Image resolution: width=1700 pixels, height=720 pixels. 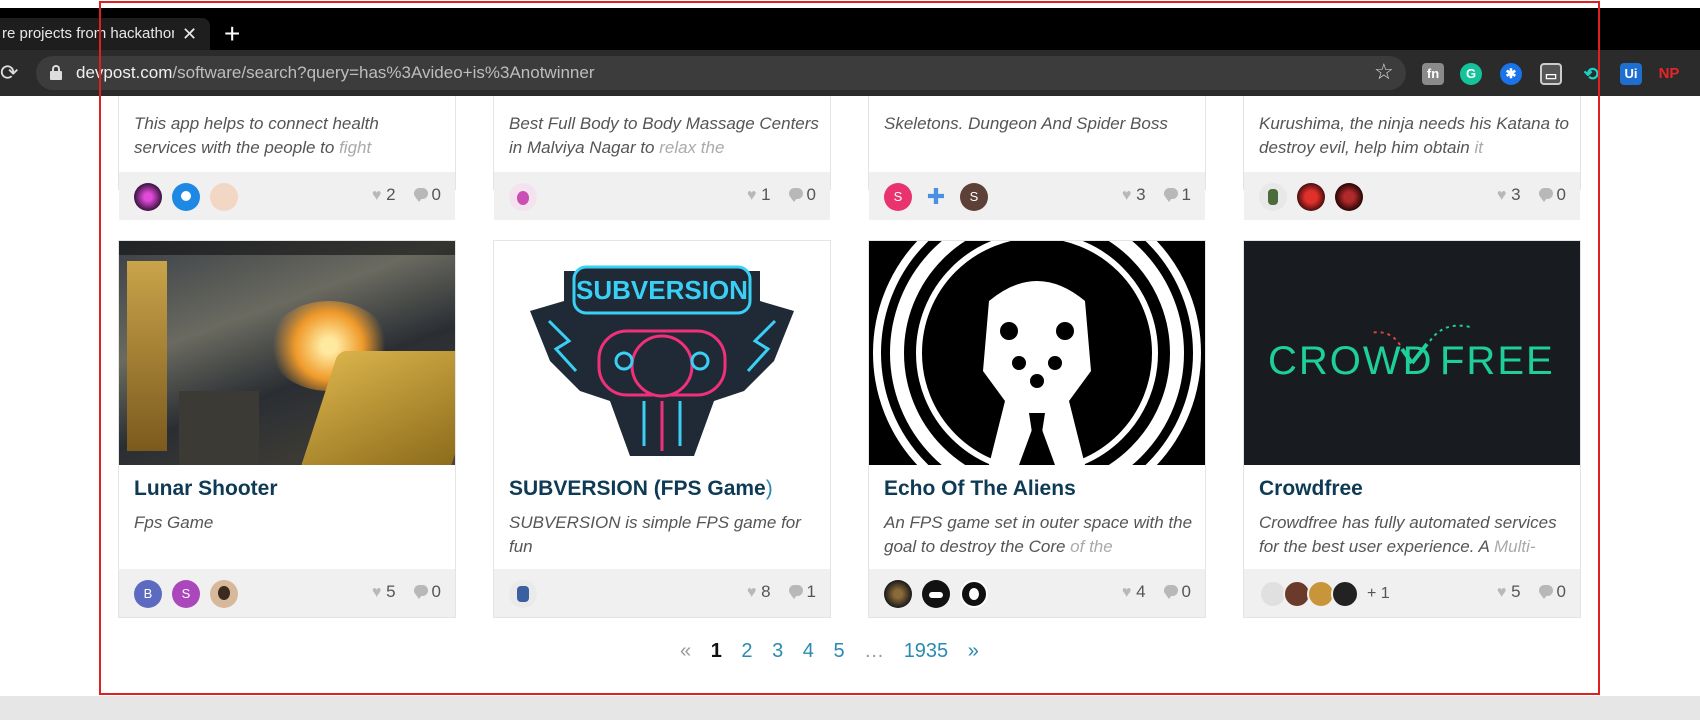 I want to click on like-count: 2, so click(x=391, y=194).